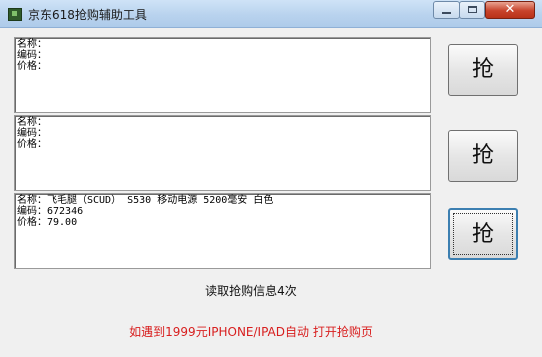 Image resolution: width=542 pixels, height=357 pixels. What do you see at coordinates (483, 70) in the screenshot?
I see `grab-button-1: 抢` at bounding box center [483, 70].